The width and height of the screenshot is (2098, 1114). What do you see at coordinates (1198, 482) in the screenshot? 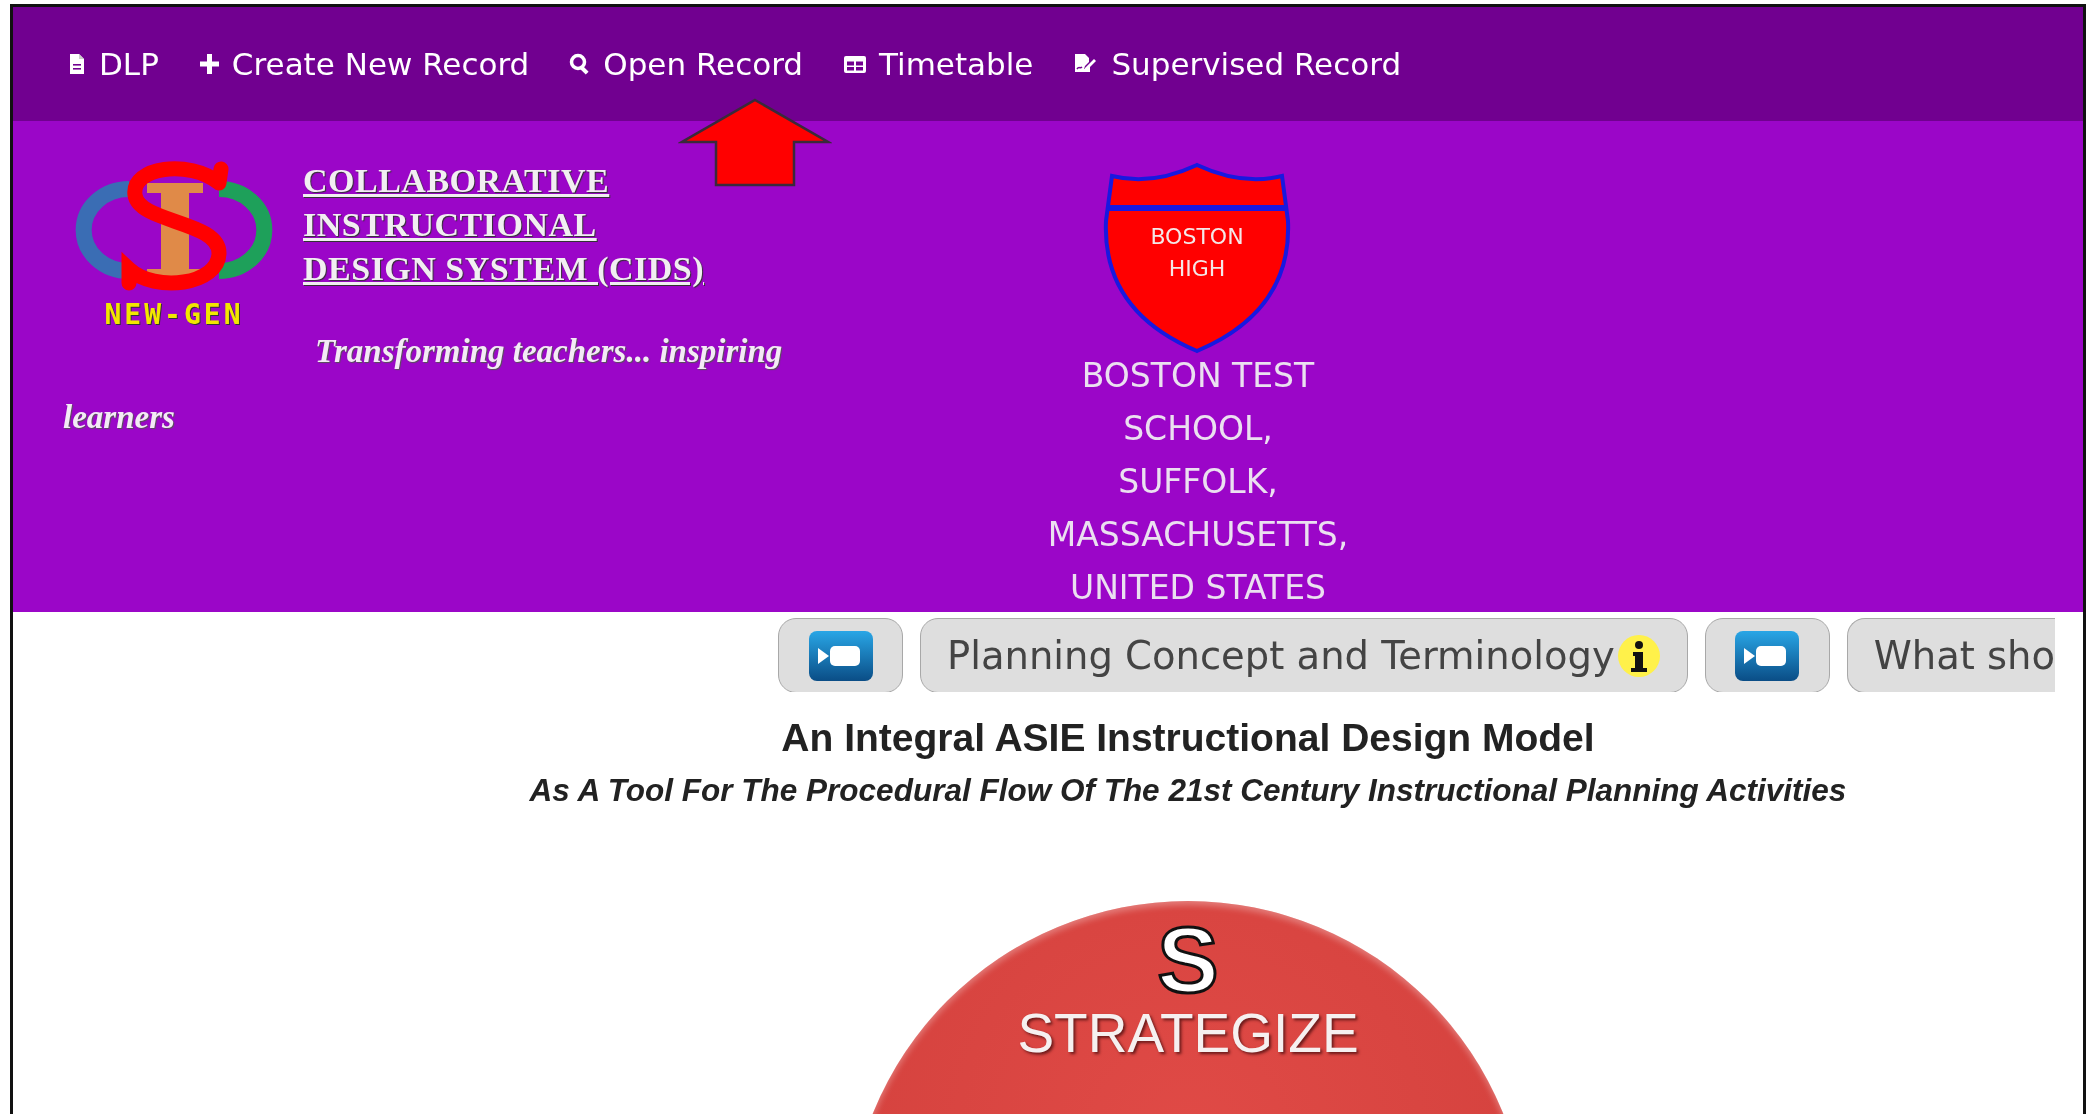
I see `school-address: BOSTON TEST SCHOOL, SUFFOLK, MASSACHUSETTS, UNITED STATES` at bounding box center [1198, 482].